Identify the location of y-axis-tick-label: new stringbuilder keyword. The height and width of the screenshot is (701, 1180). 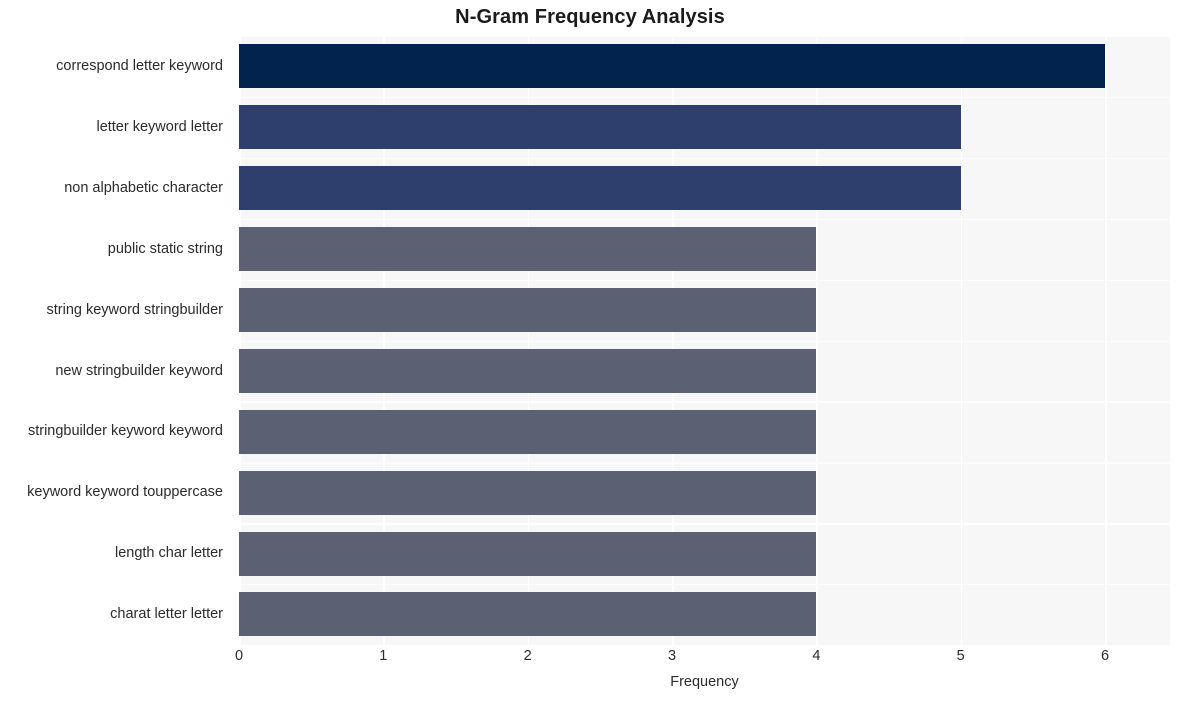
(139, 370).